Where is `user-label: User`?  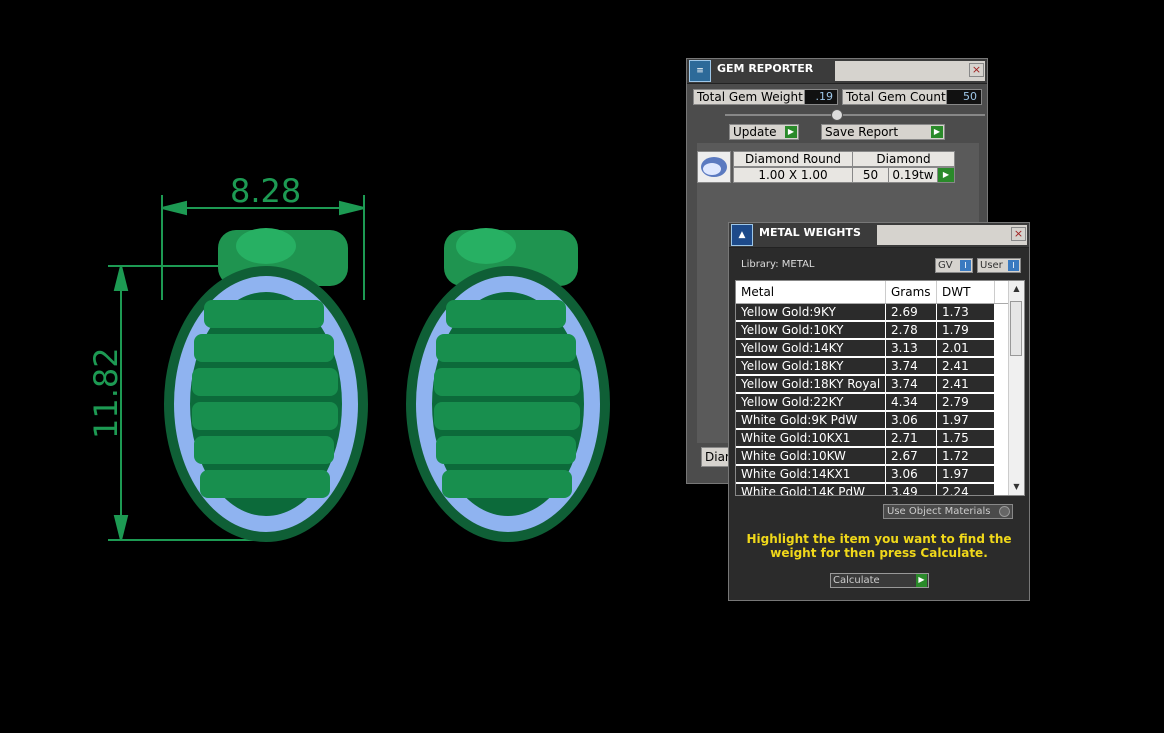
user-label: User is located at coordinates (991, 265).